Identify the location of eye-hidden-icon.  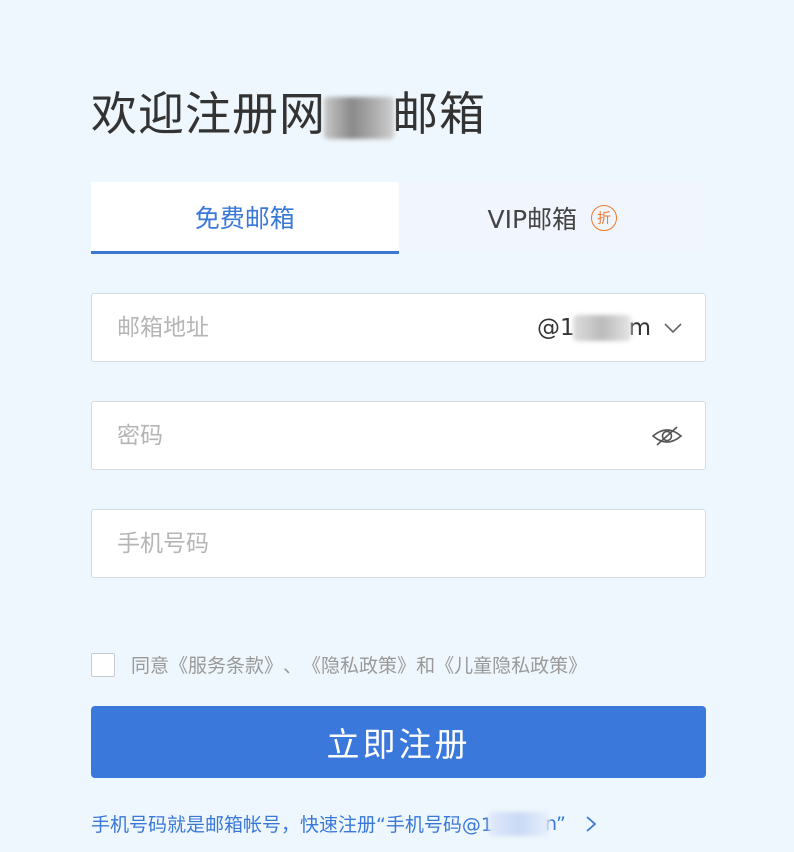
(667, 436).